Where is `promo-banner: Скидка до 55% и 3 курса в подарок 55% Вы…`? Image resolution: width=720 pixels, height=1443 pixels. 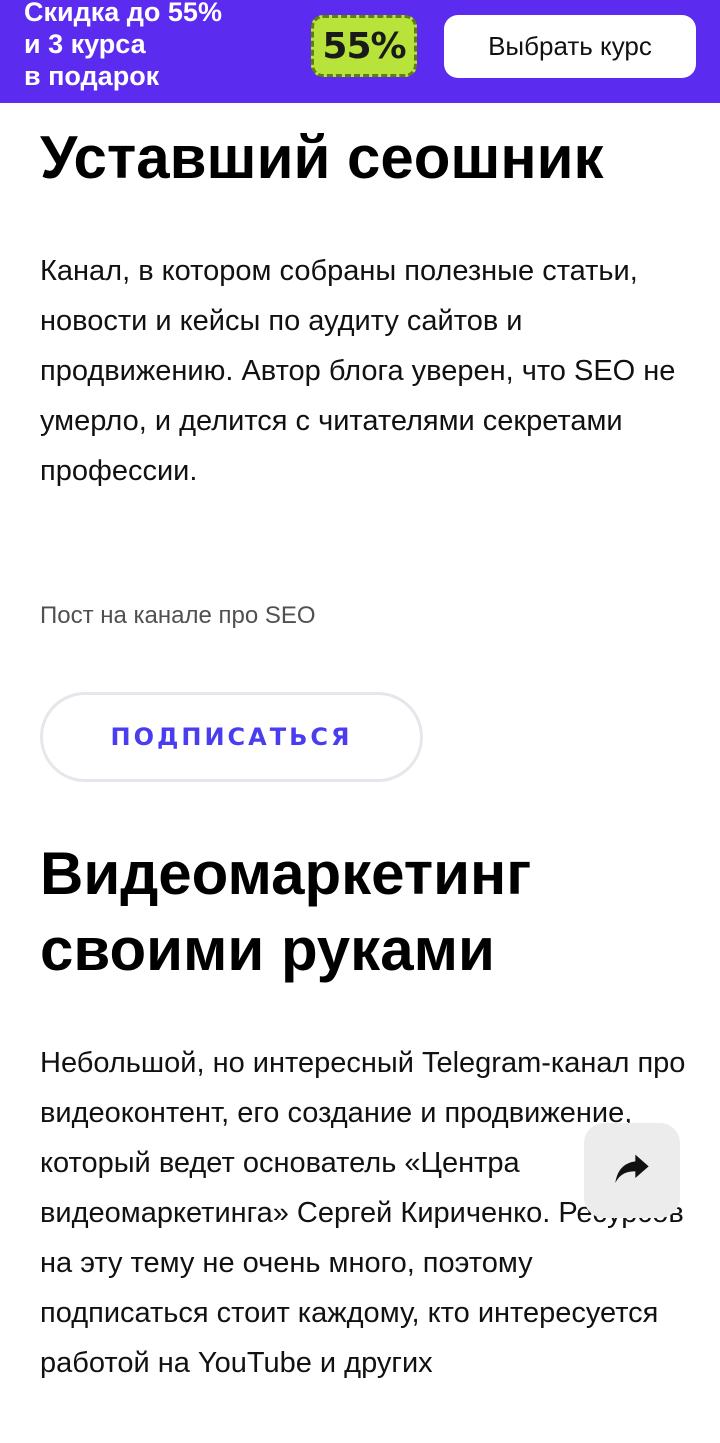 promo-banner: Скидка до 55% и 3 курса в подарок 55% Вы… is located at coordinates (360, 51).